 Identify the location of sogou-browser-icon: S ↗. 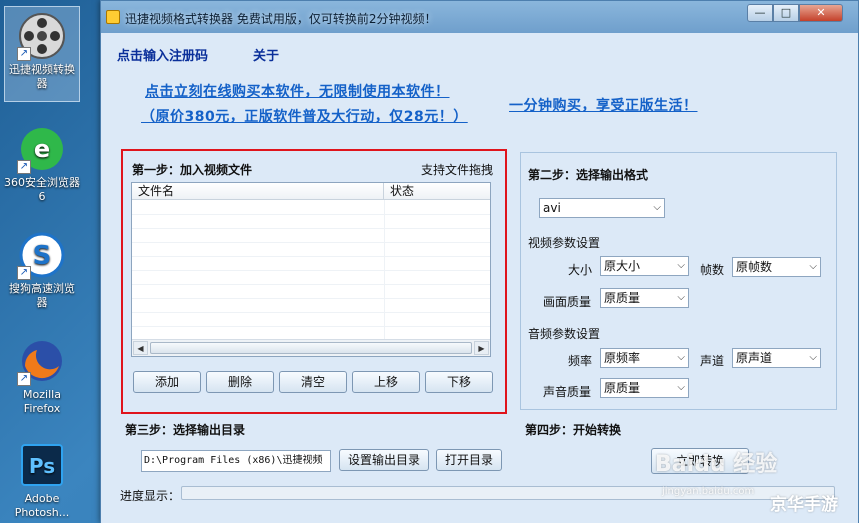
(42, 255).